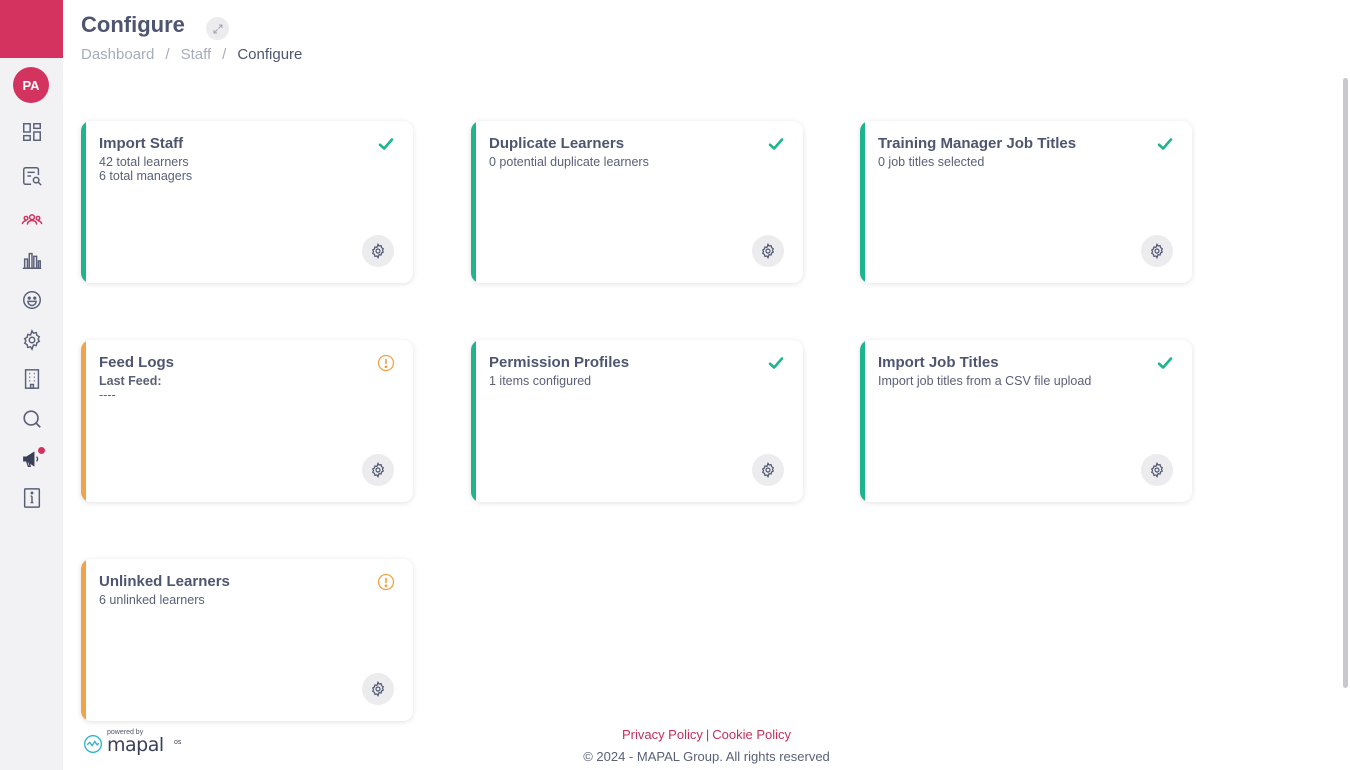 This screenshot has height=770, width=1350. I want to click on nav-settings, so click(32, 340).